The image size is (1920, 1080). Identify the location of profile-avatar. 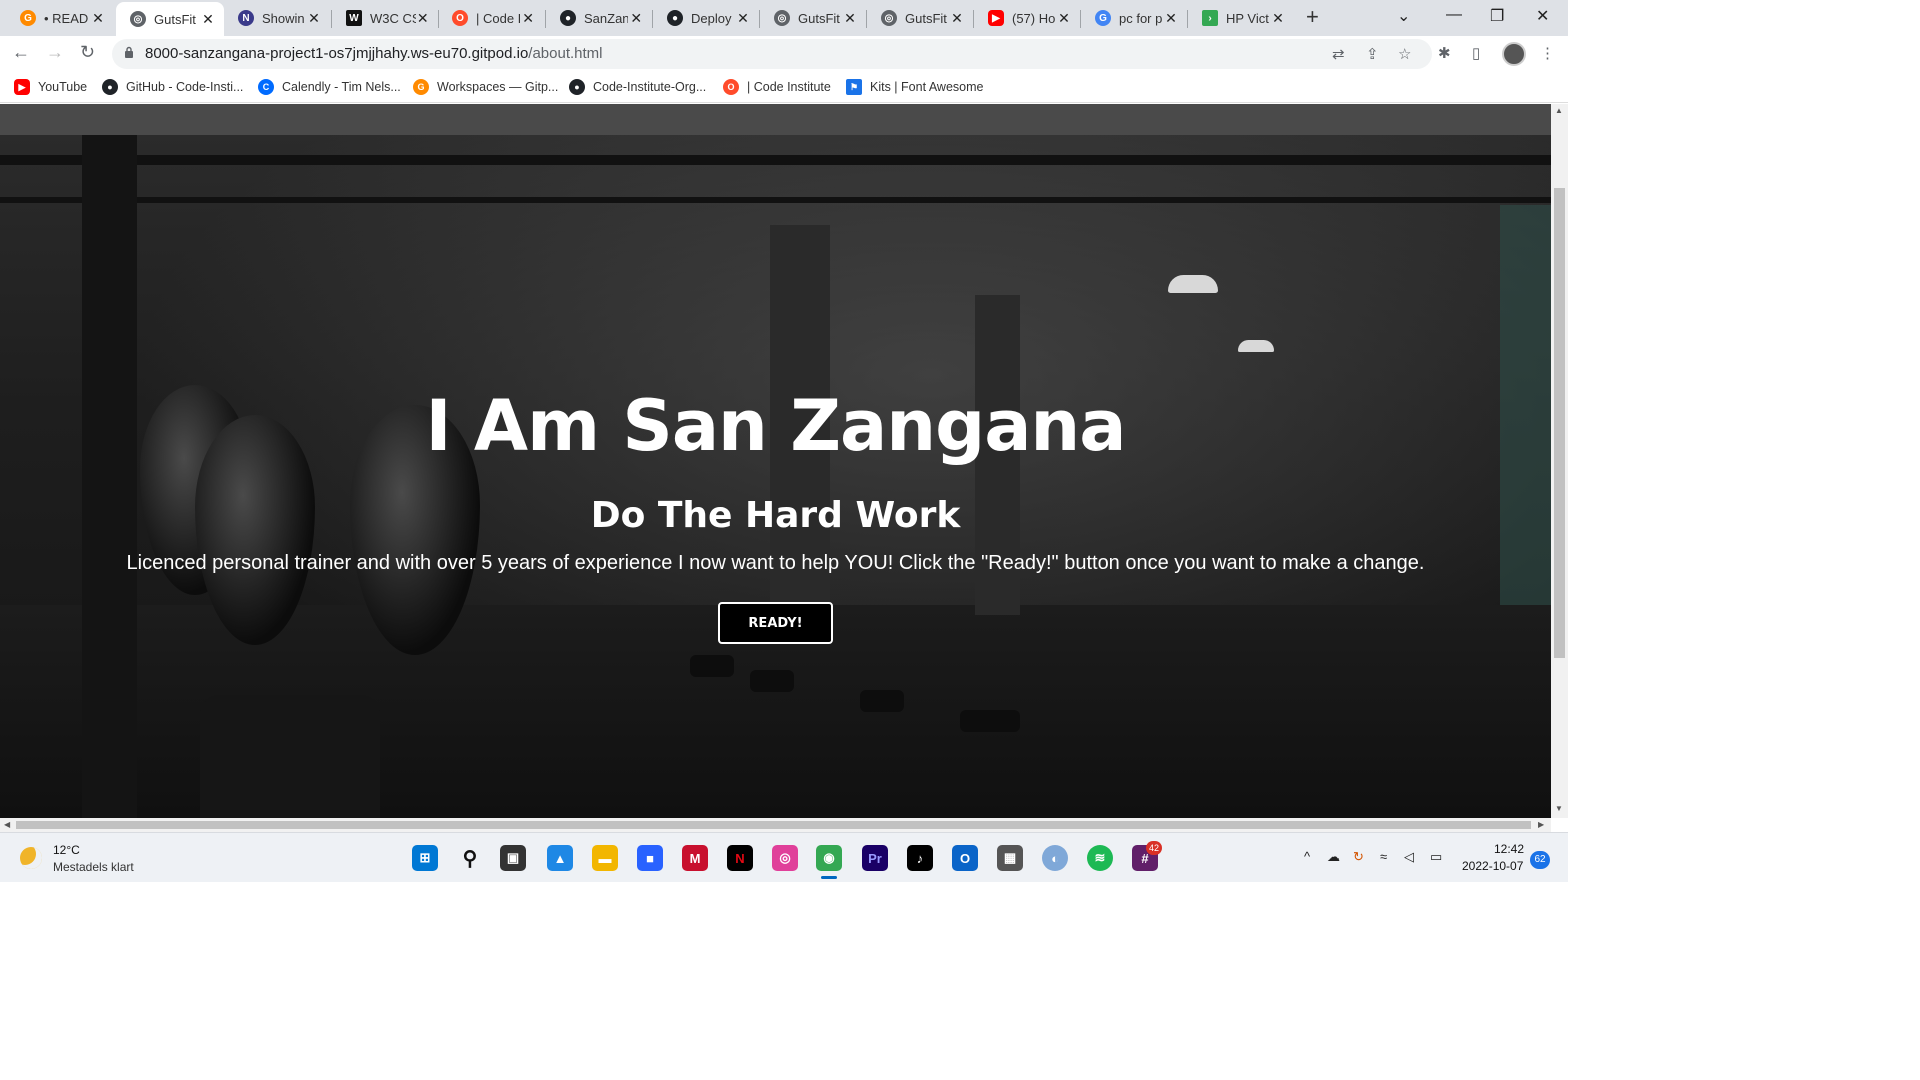
(1514, 54).